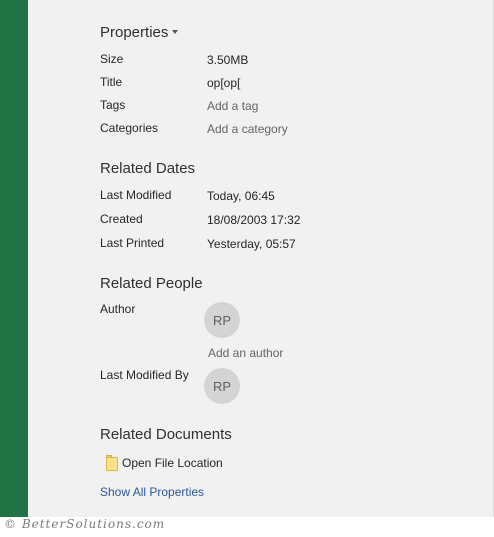  What do you see at coordinates (175, 32) in the screenshot?
I see `chevron-down-icon` at bounding box center [175, 32].